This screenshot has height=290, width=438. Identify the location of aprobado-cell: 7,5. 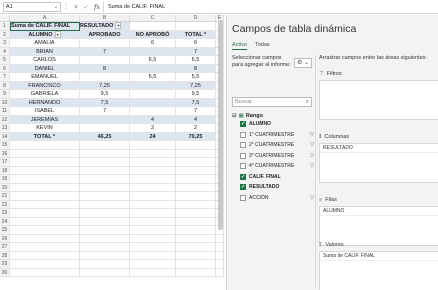
(105, 102).